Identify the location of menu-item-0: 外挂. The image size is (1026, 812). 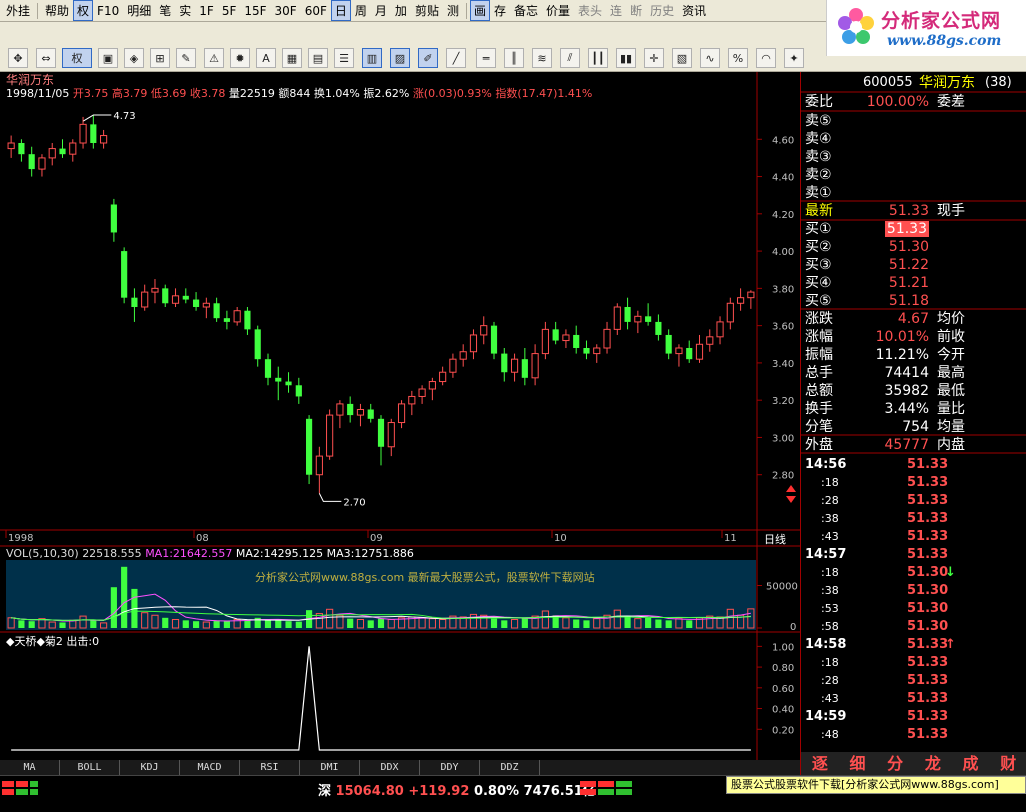
(18, 10).